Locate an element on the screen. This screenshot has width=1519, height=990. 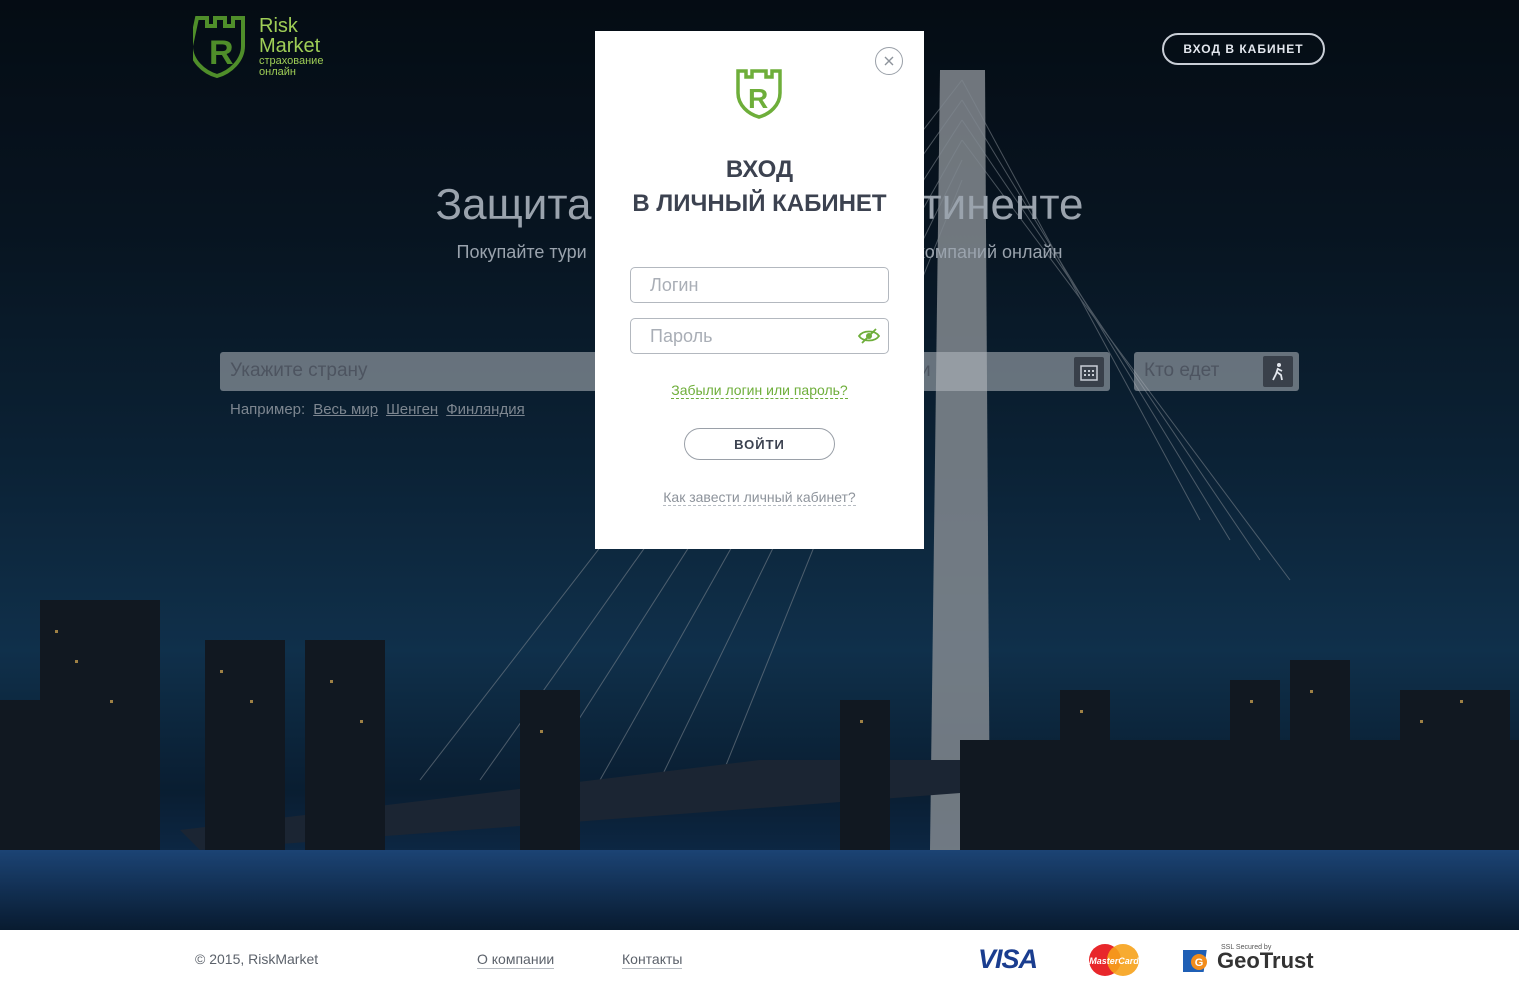
login-input: Логин is located at coordinates (759, 285).